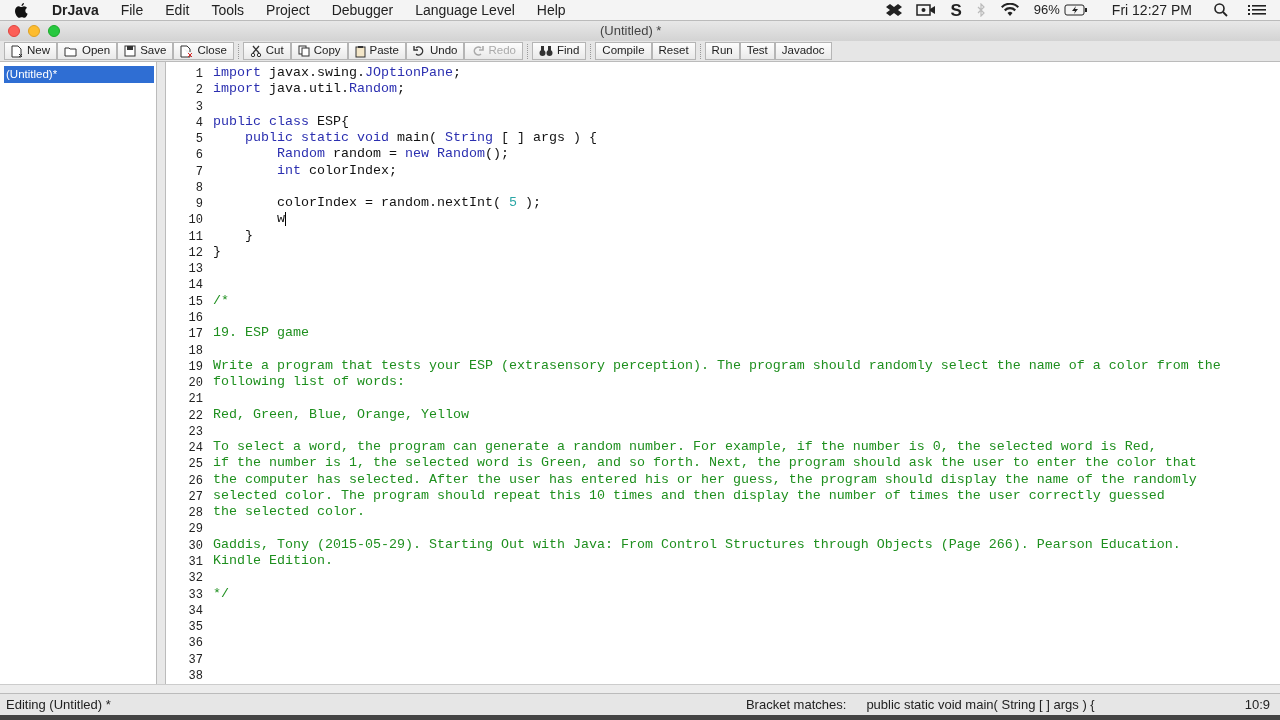 The width and height of the screenshot is (1280, 720). What do you see at coordinates (79, 75) in the screenshot?
I see `document-item: (Untitled)*` at bounding box center [79, 75].